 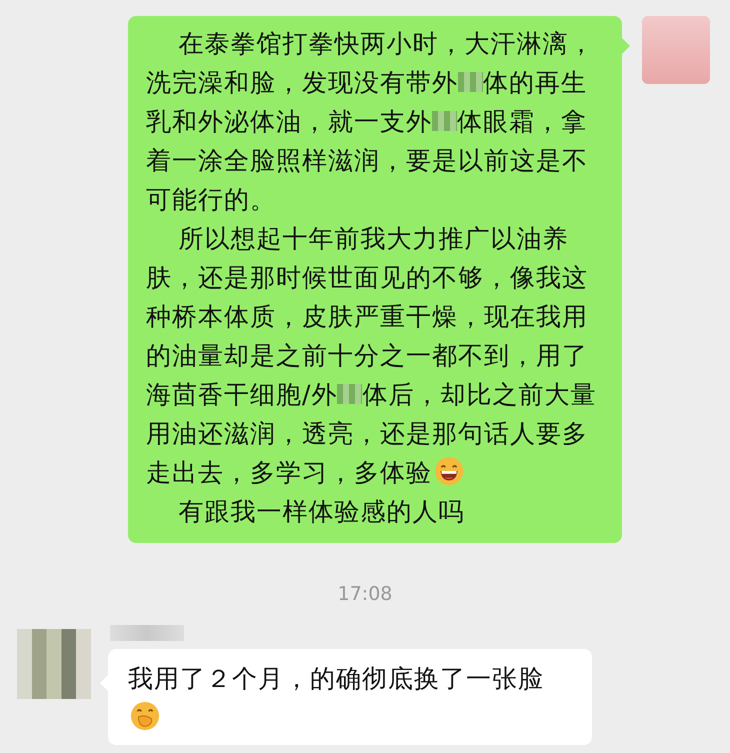 I want to click on message-text: 有跟我一样体验感的人吗, so click(x=322, y=512).